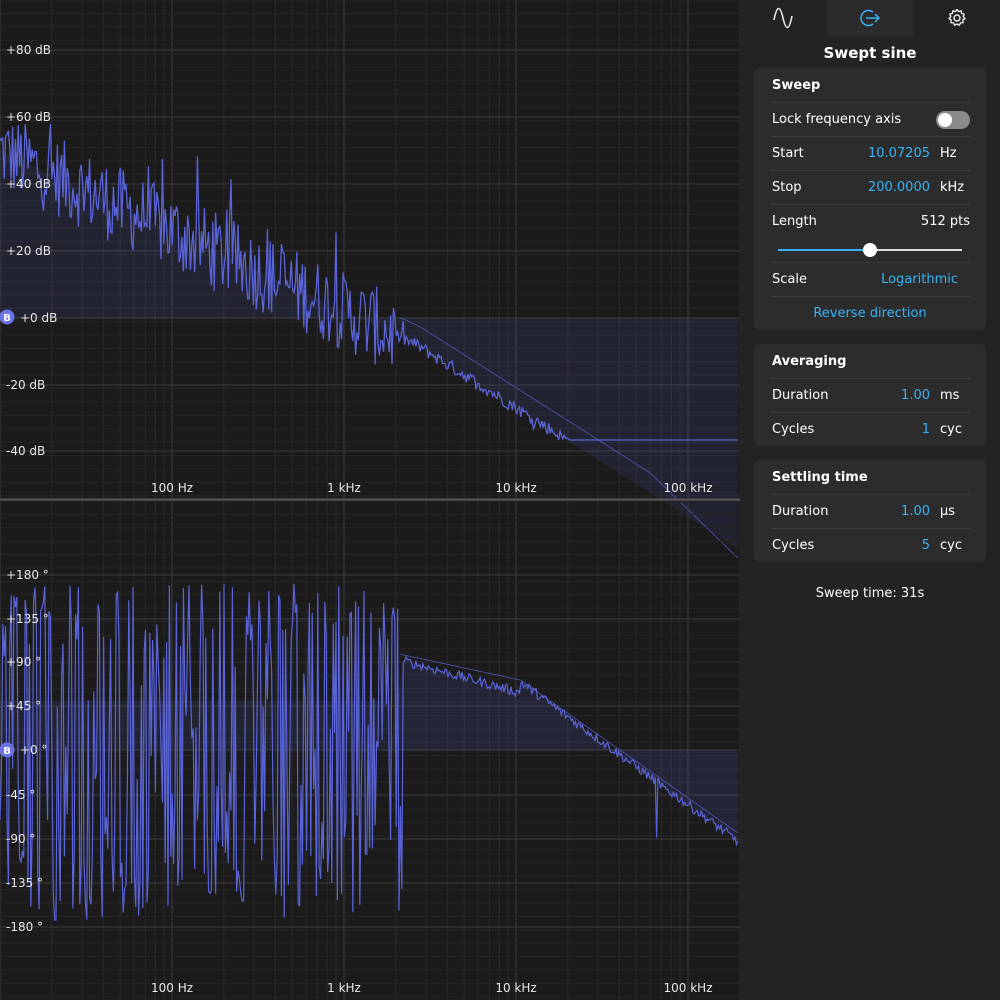  What do you see at coordinates (24, 927) in the screenshot?
I see `phase-y-tick-label: -180 °` at bounding box center [24, 927].